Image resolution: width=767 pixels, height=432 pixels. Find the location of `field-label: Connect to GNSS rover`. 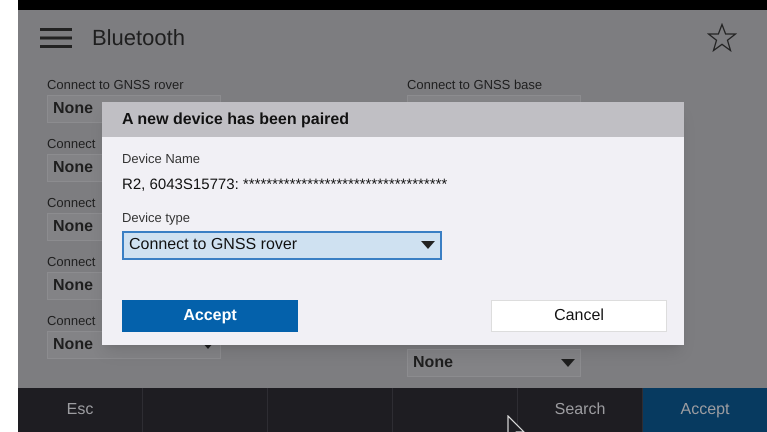

field-label: Connect to GNSS rover is located at coordinates (115, 85).